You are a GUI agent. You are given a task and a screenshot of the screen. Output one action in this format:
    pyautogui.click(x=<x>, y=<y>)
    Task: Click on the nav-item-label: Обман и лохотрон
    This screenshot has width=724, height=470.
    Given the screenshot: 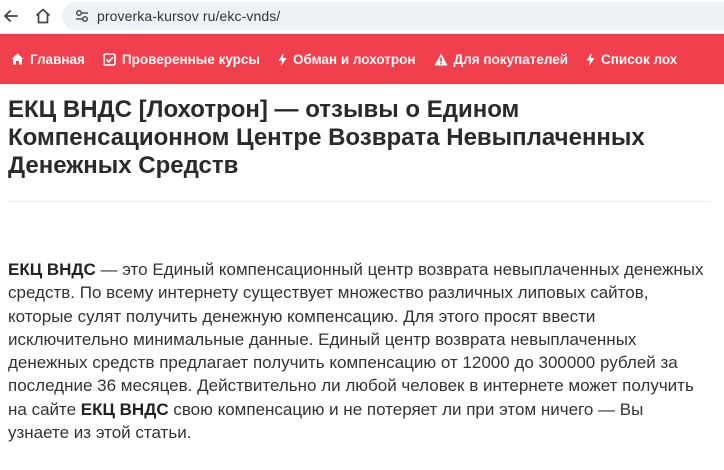 What is the action you would take?
    pyautogui.click(x=354, y=59)
    